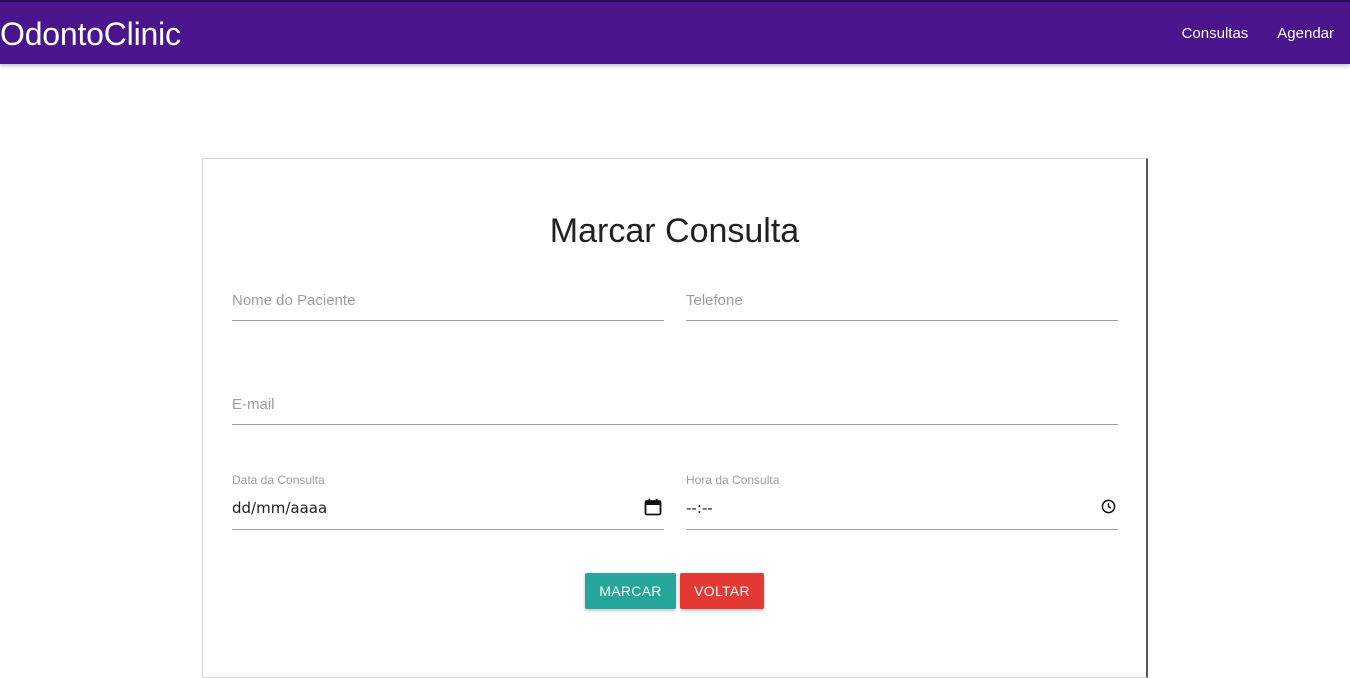 This screenshot has height=678, width=1350. Describe the element at coordinates (448, 320) in the screenshot. I see `patient-name-underline` at that location.